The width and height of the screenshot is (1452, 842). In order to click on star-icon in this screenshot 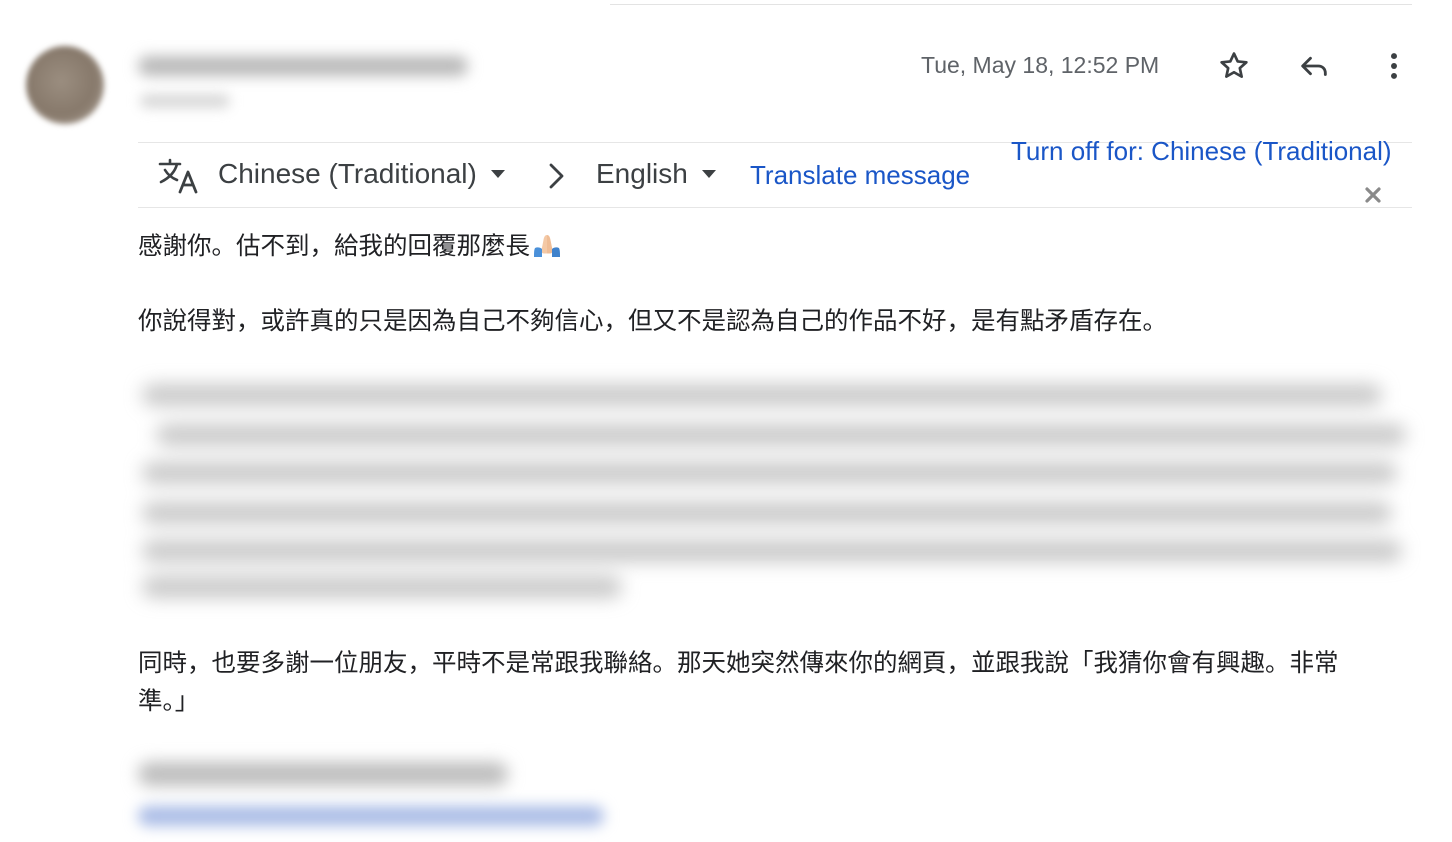, I will do `click(1234, 65)`.